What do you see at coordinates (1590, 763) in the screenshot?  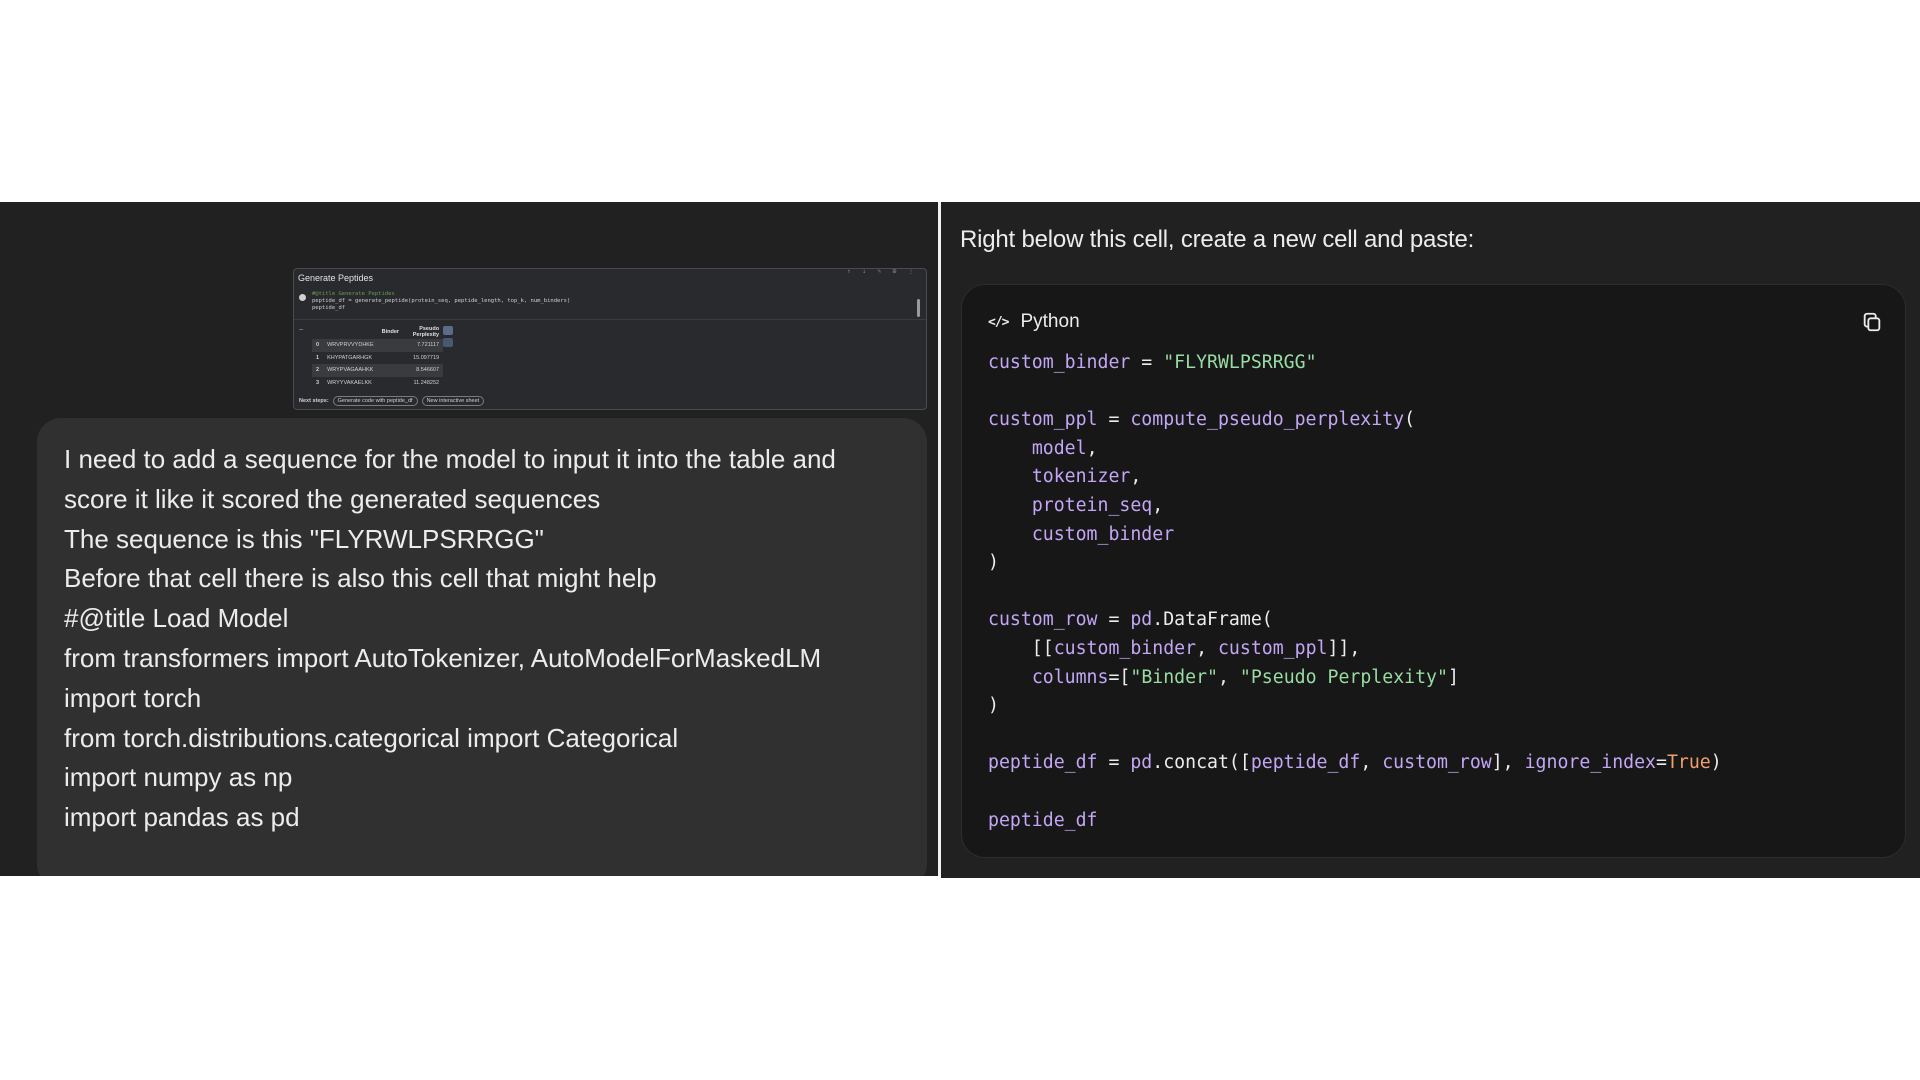 I see `code-token: ignore_index` at bounding box center [1590, 763].